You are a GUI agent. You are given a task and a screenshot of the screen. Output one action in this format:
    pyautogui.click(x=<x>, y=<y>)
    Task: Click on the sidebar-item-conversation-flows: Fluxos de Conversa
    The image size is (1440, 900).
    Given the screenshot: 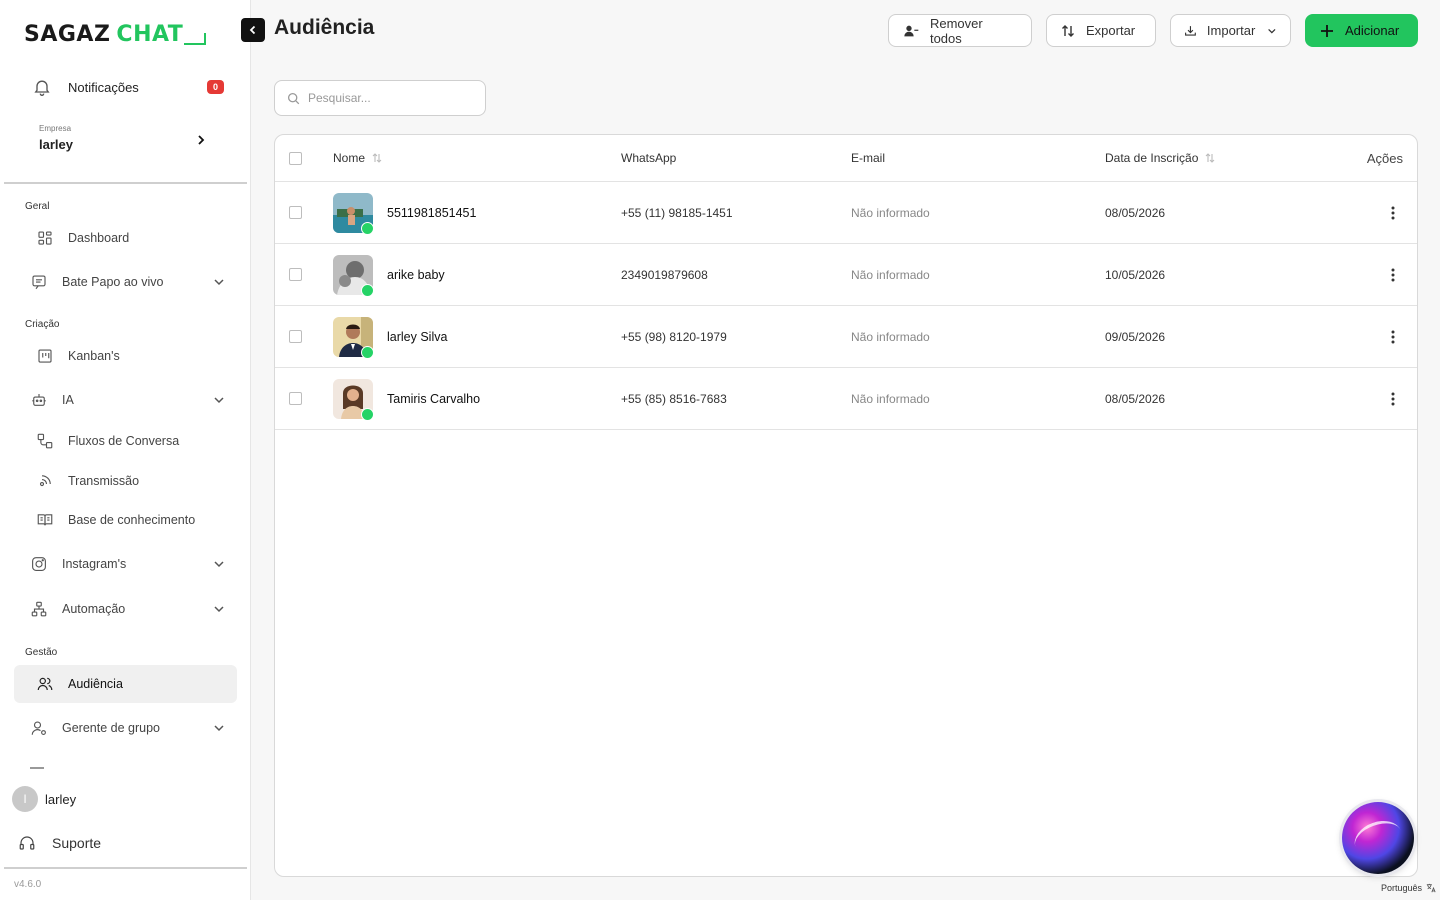 What is the action you would take?
    pyautogui.click(x=125, y=441)
    